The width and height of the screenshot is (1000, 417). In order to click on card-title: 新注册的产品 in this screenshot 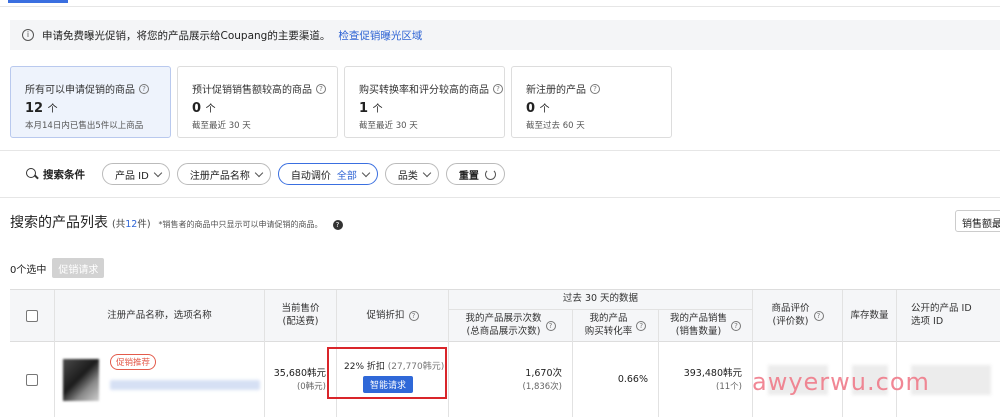, I will do `click(556, 90)`.